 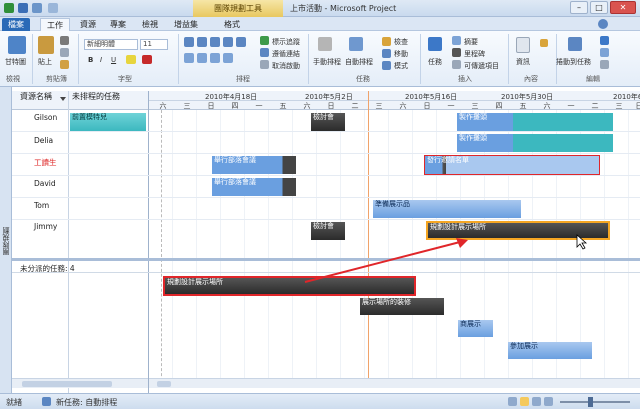 I want to click on tab-resource: 資源, so click(x=88, y=24).